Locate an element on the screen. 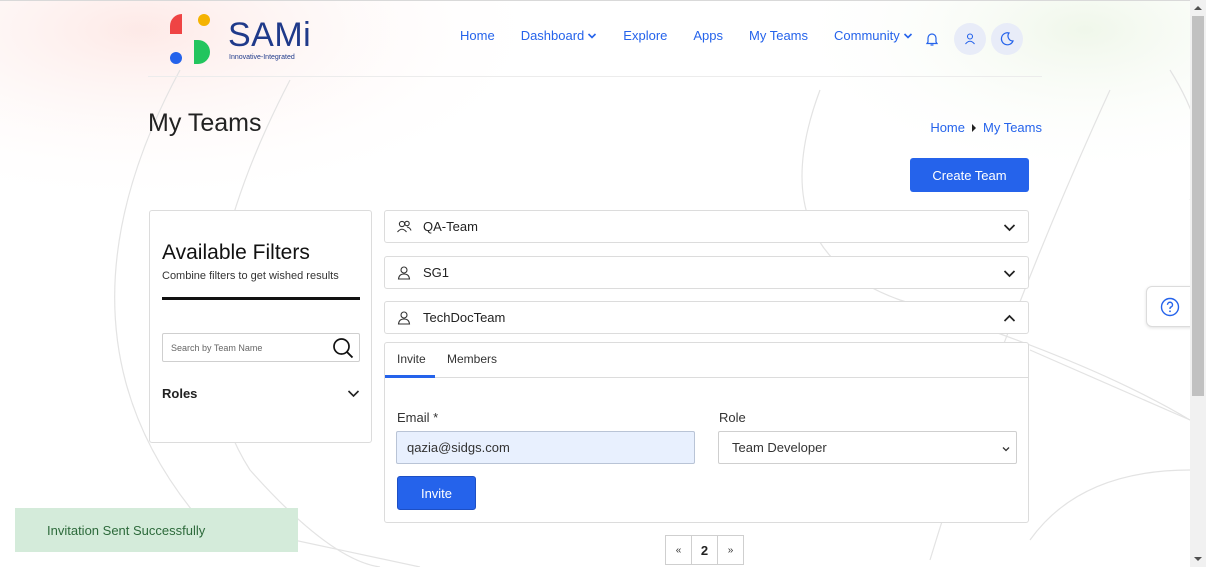  team-search-box is located at coordinates (261, 347).